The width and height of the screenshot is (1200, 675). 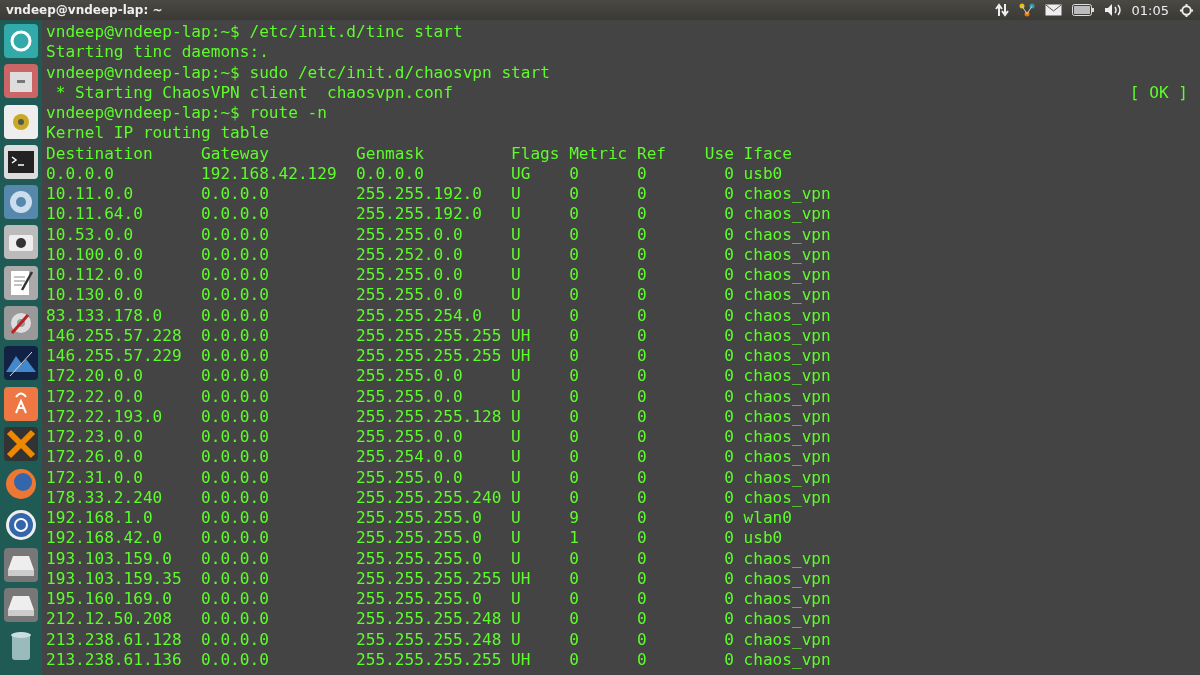 I want to click on table-cell: 10.100.0.0, so click(x=94, y=254).